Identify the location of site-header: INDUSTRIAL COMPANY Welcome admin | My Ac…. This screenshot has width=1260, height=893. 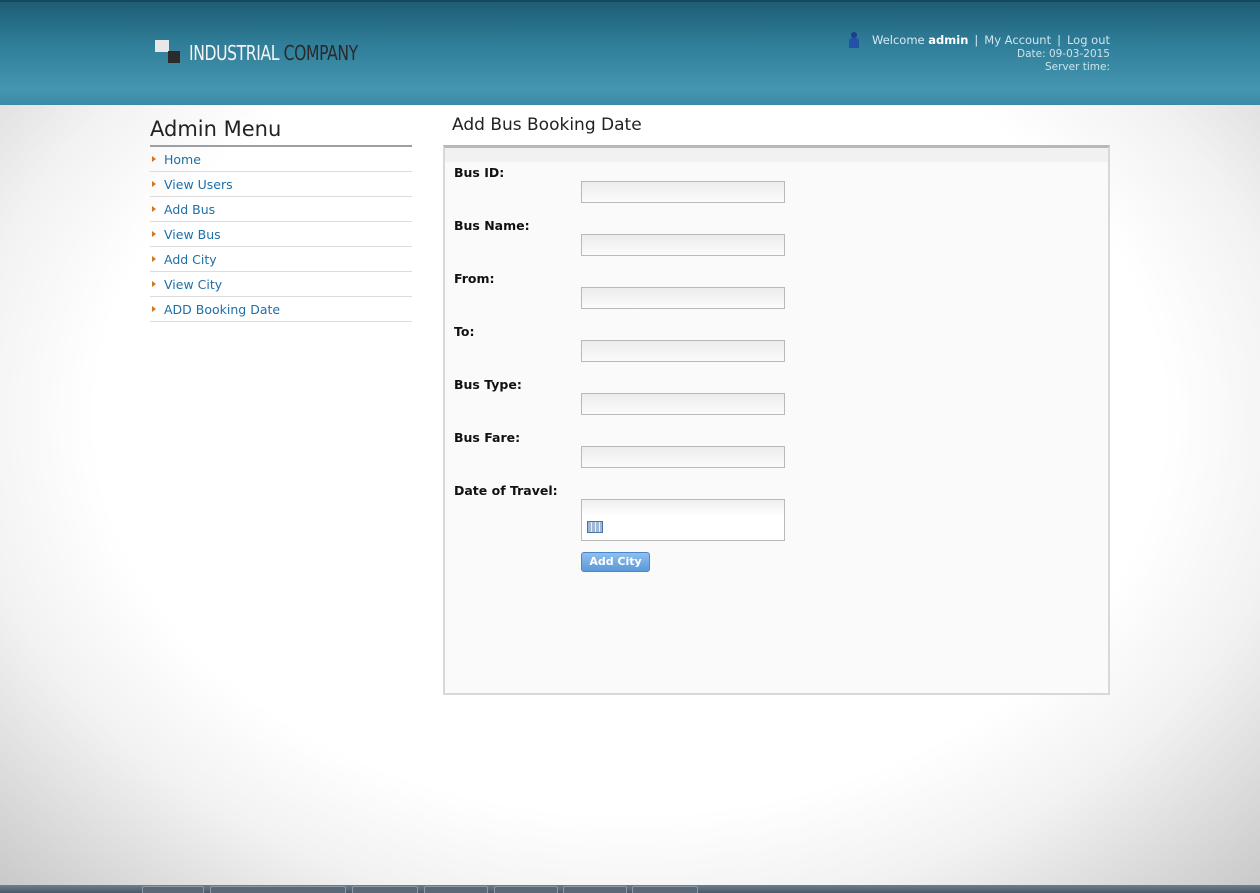
(630, 52).